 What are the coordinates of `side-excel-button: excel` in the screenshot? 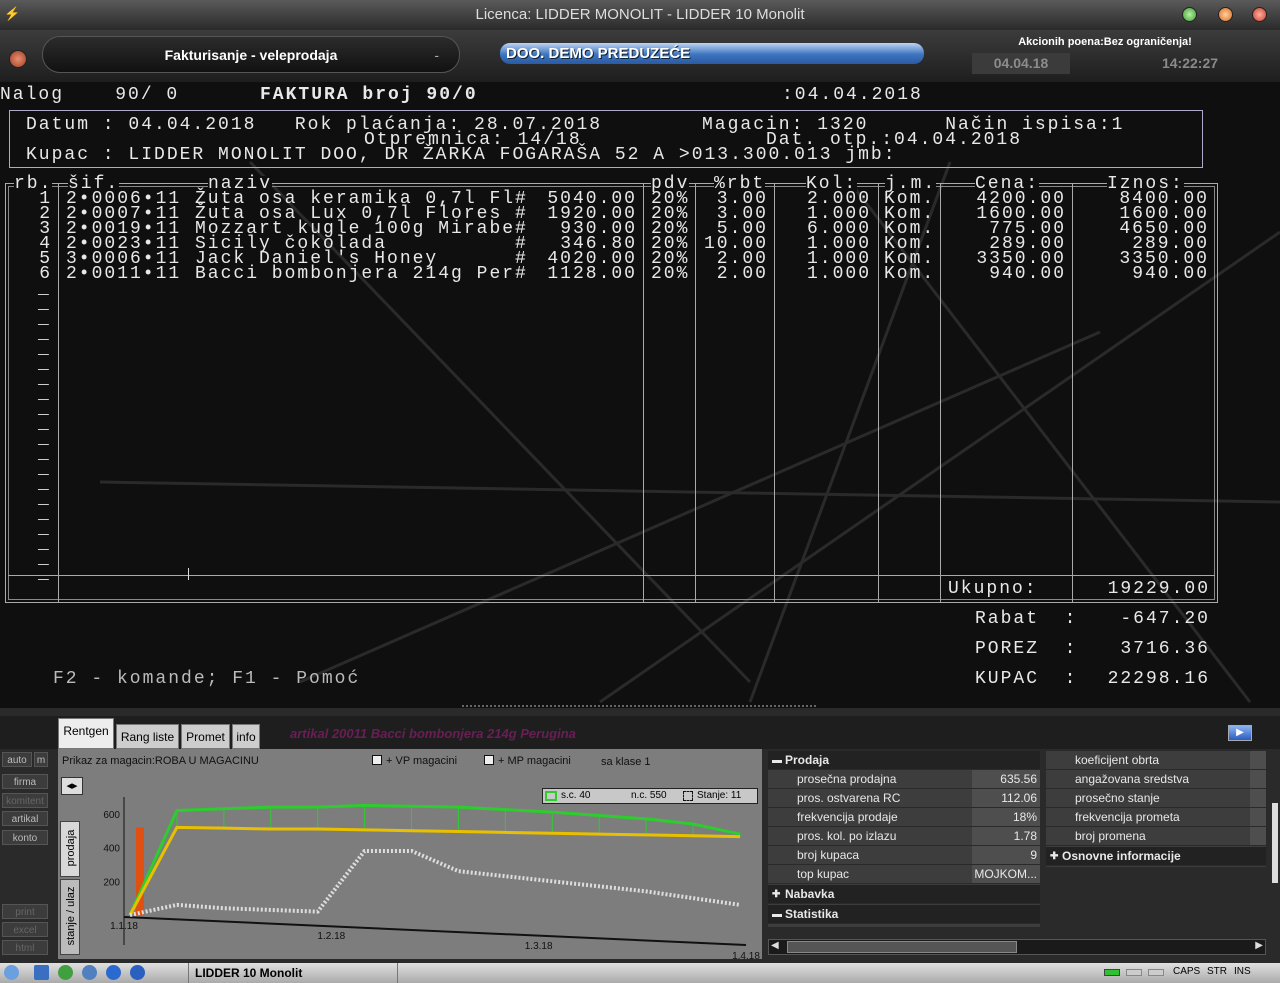 It's located at (25, 929).